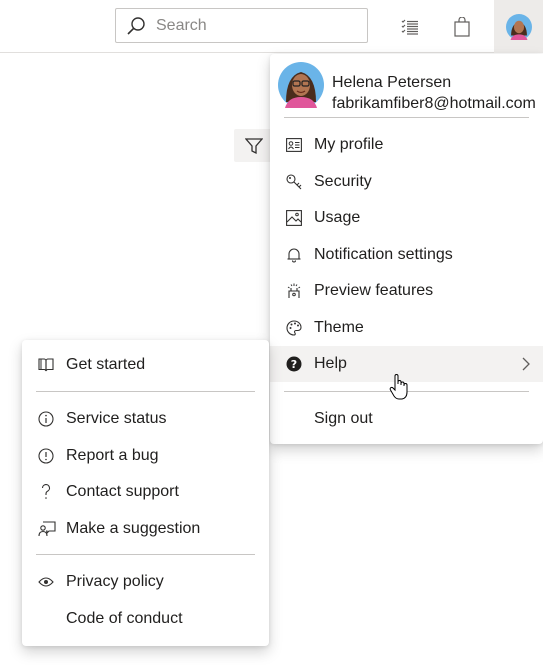 The image size is (543, 665). What do you see at coordinates (51, 582) in the screenshot?
I see `eye-icon` at bounding box center [51, 582].